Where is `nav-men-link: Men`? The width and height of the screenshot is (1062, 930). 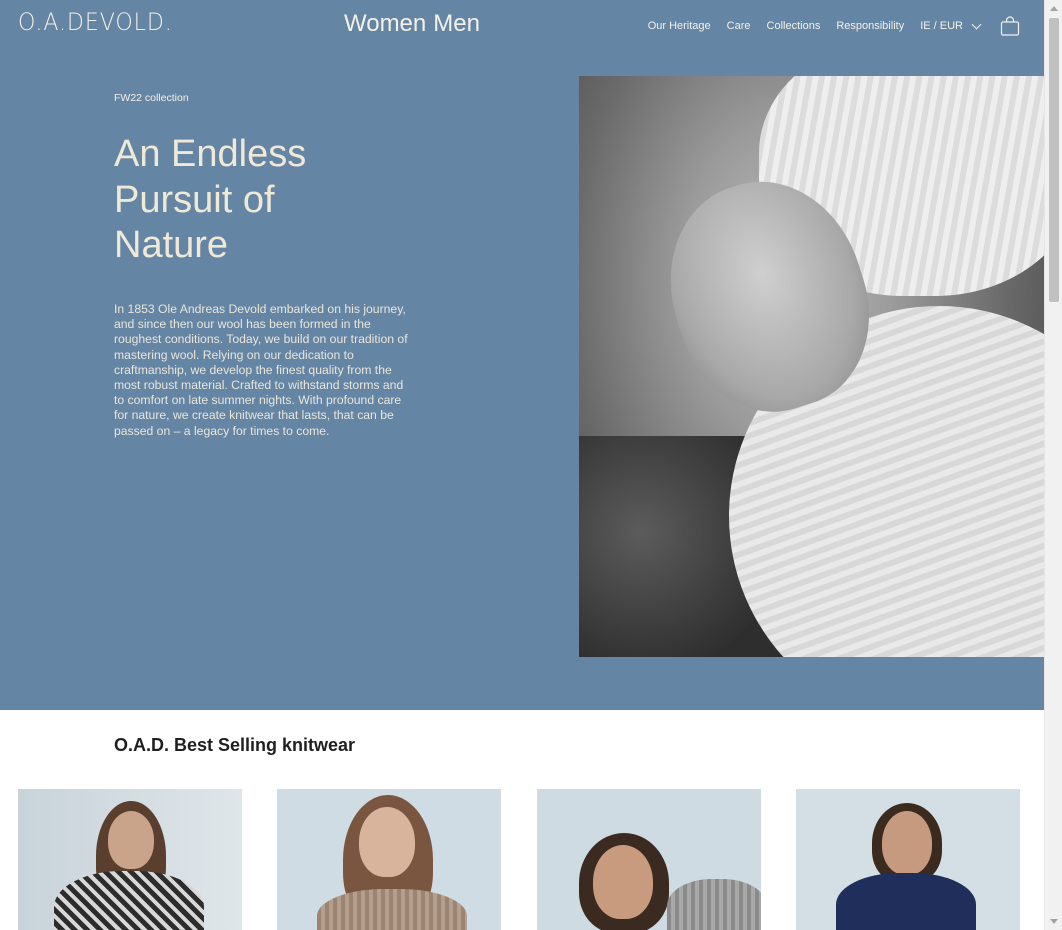
nav-men-link: Men is located at coordinates (456, 24).